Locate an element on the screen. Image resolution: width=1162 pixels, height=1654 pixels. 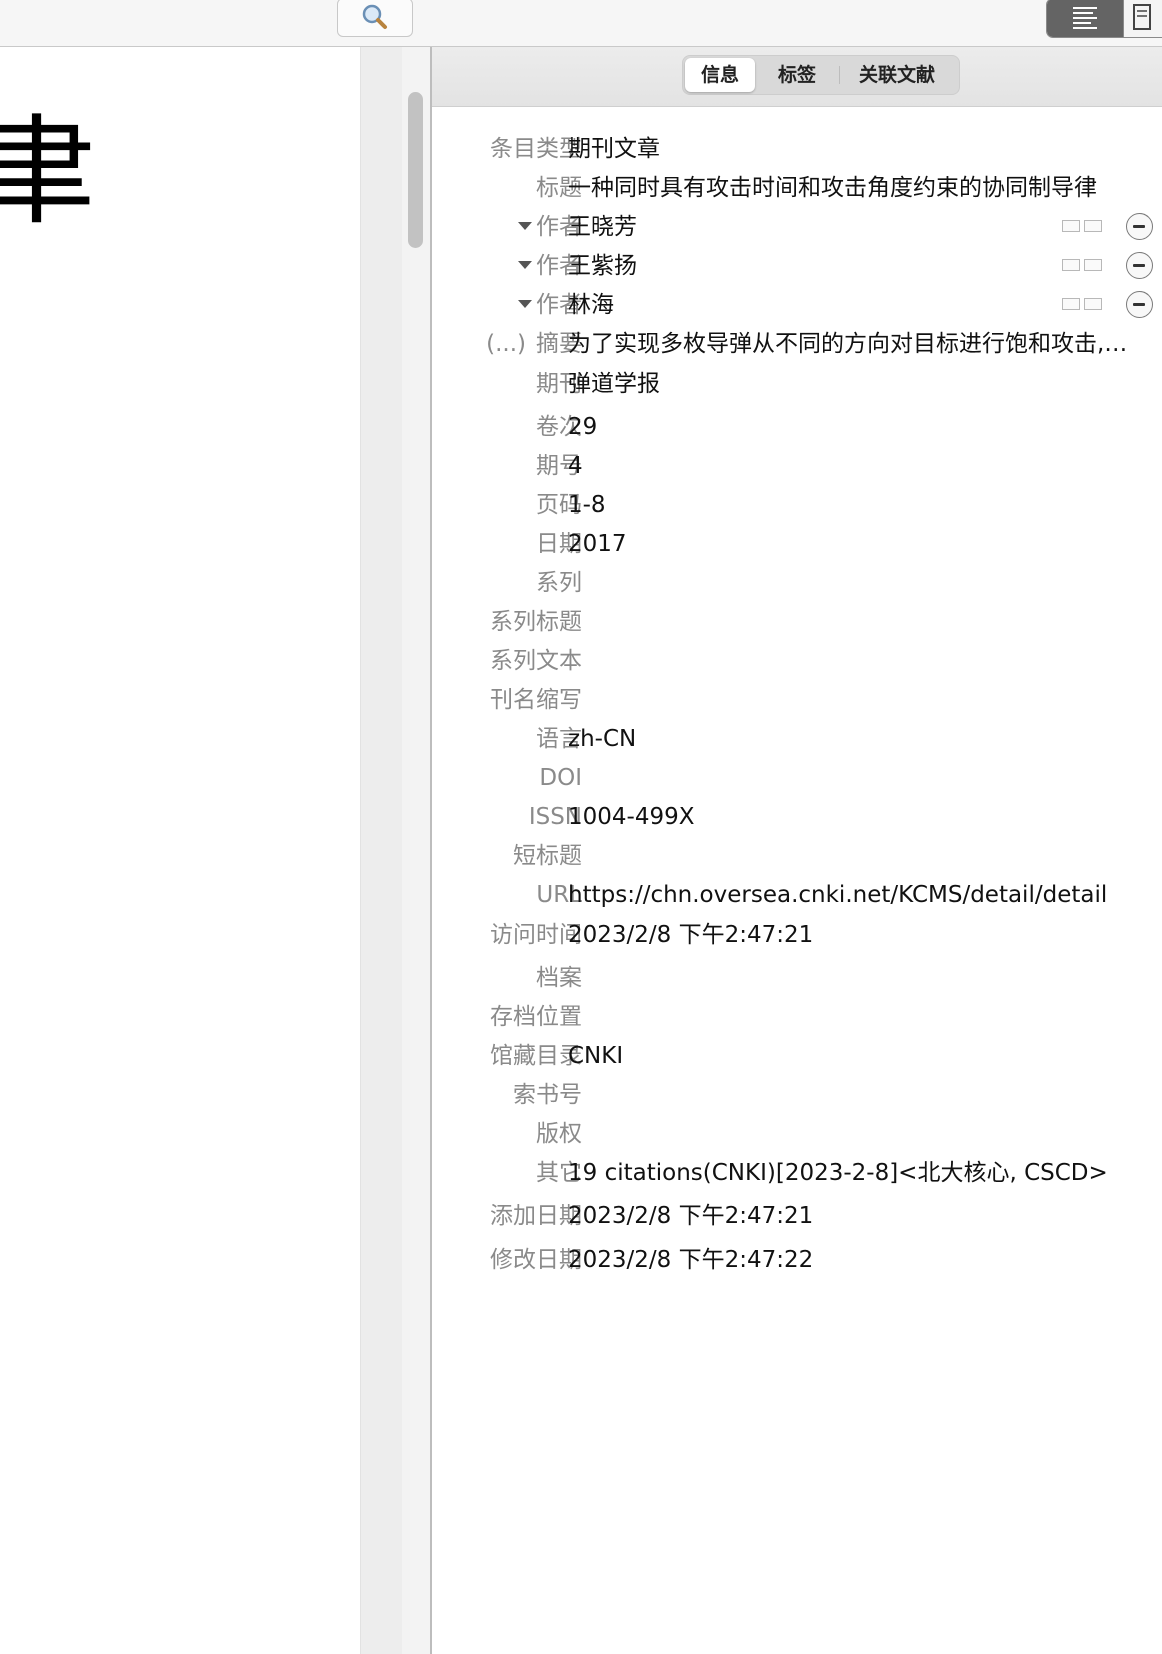
field-label: 档案 is located at coordinates (559, 978).